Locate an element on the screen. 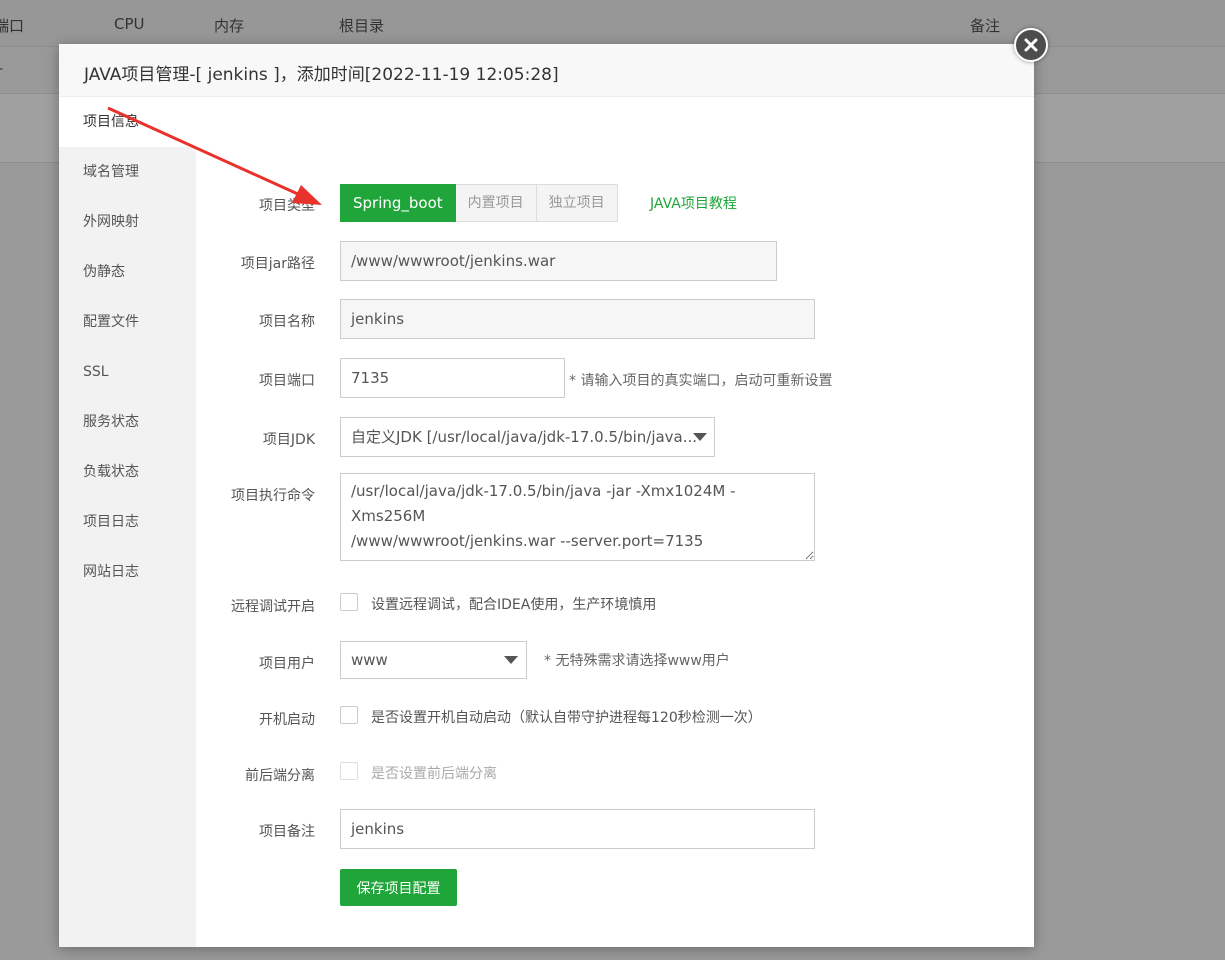 The height and width of the screenshot is (960, 1225). frontend-separation-label: 前后端分离 is located at coordinates (280, 776).